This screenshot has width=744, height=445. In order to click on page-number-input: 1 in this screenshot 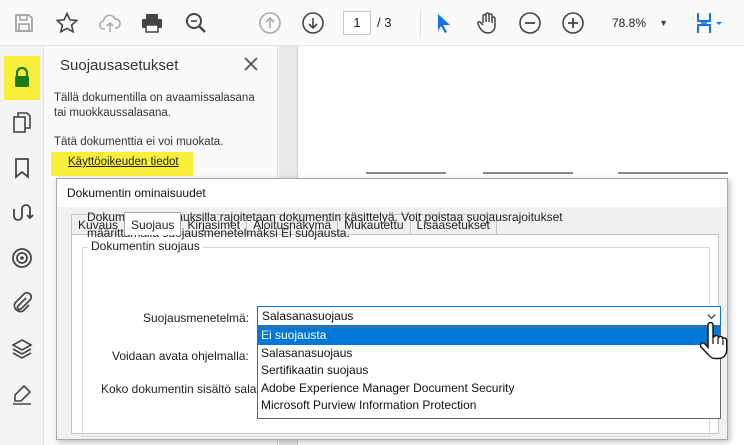, I will do `click(357, 23)`.